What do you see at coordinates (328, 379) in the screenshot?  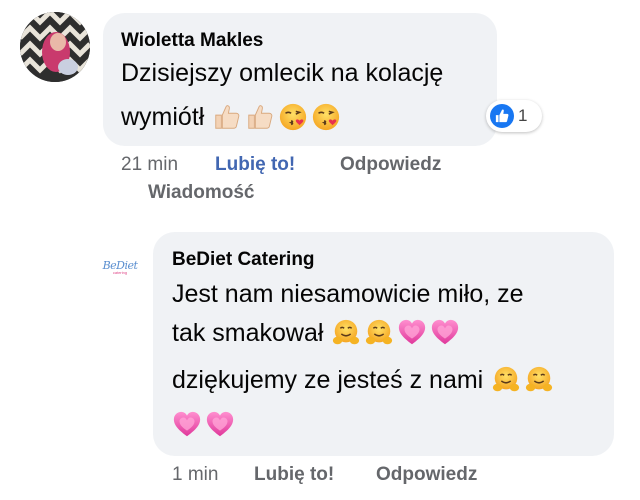 I see `comment-text: dziękujemy ze jesteś z nami` at bounding box center [328, 379].